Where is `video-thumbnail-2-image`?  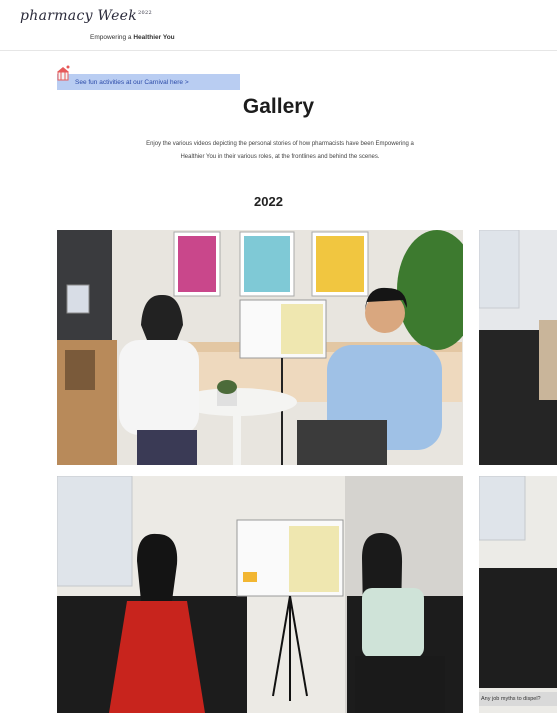
video-thumbnail-2-image is located at coordinates (518, 347).